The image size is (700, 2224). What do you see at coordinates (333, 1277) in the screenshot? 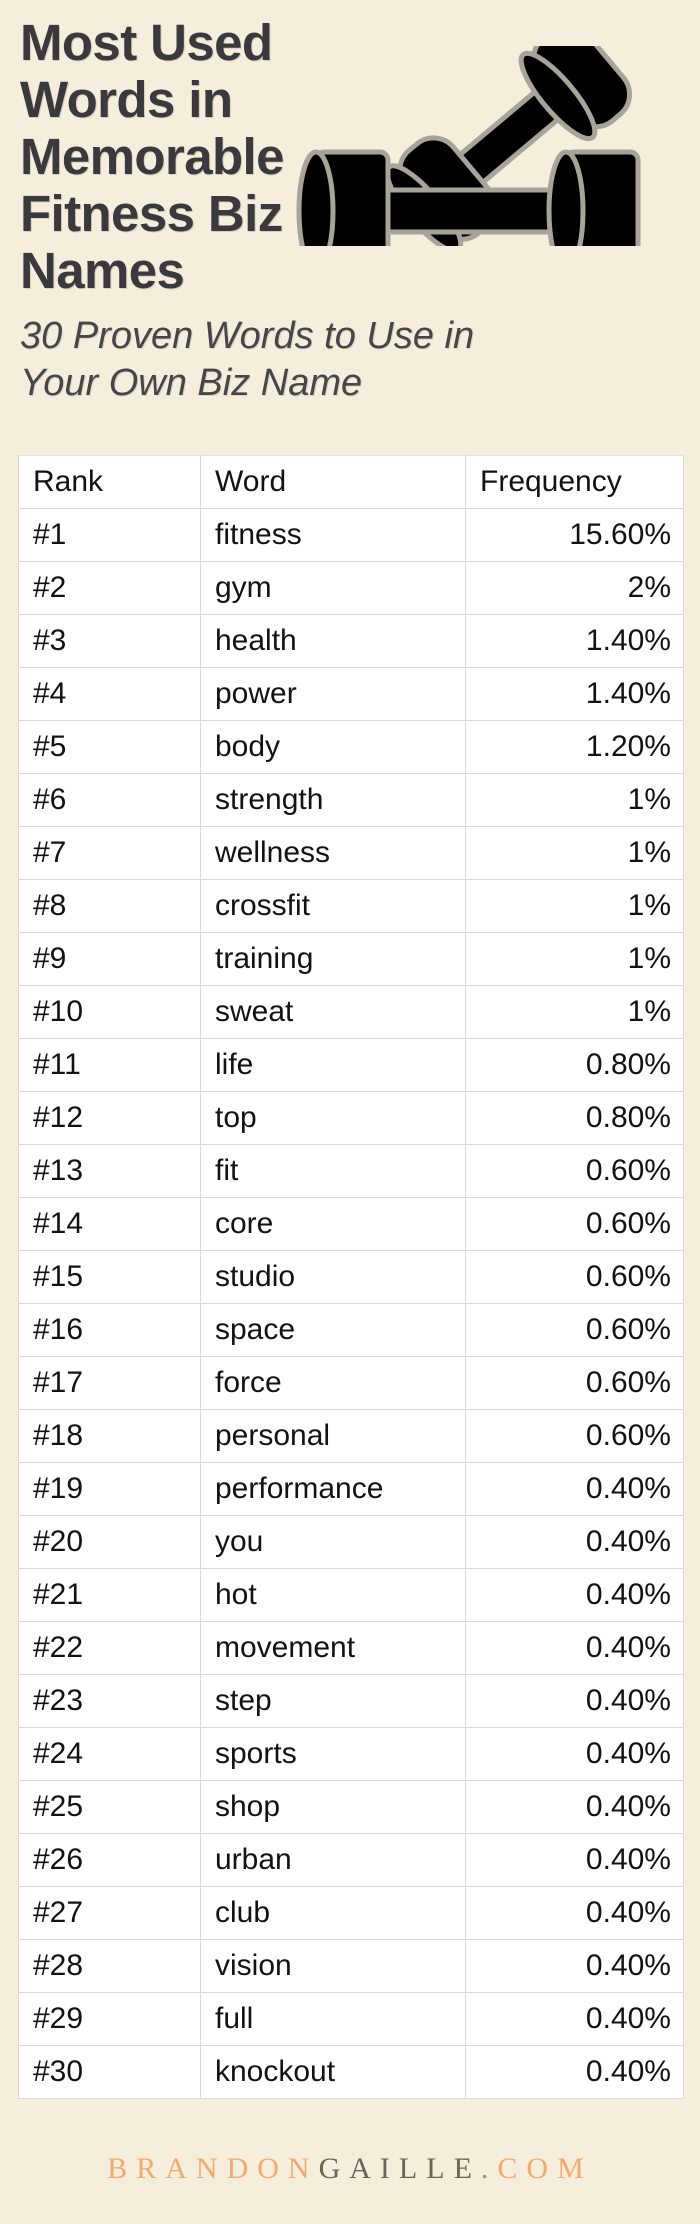
I see `cell-word: studio` at bounding box center [333, 1277].